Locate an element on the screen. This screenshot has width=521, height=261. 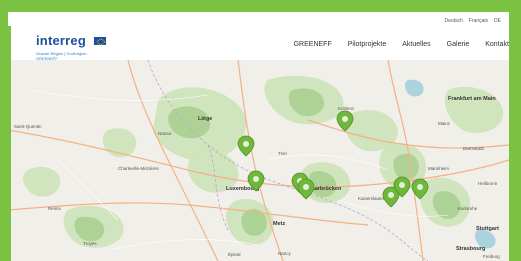
nav-aktuelles: Aktuelles is located at coordinates (416, 44).